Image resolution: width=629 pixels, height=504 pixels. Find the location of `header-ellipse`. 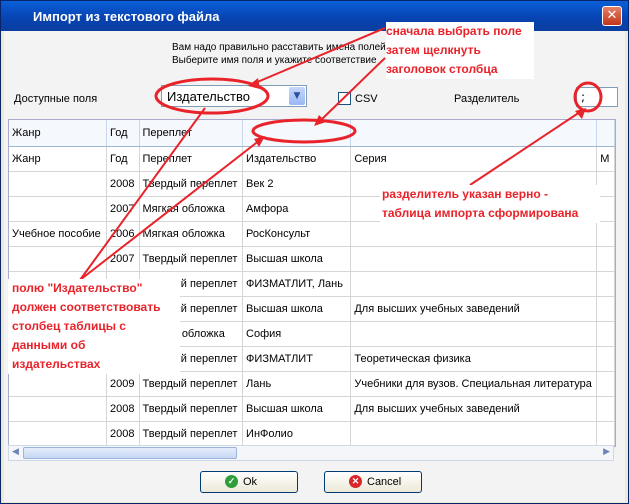

header-ellipse is located at coordinates (304, 131).